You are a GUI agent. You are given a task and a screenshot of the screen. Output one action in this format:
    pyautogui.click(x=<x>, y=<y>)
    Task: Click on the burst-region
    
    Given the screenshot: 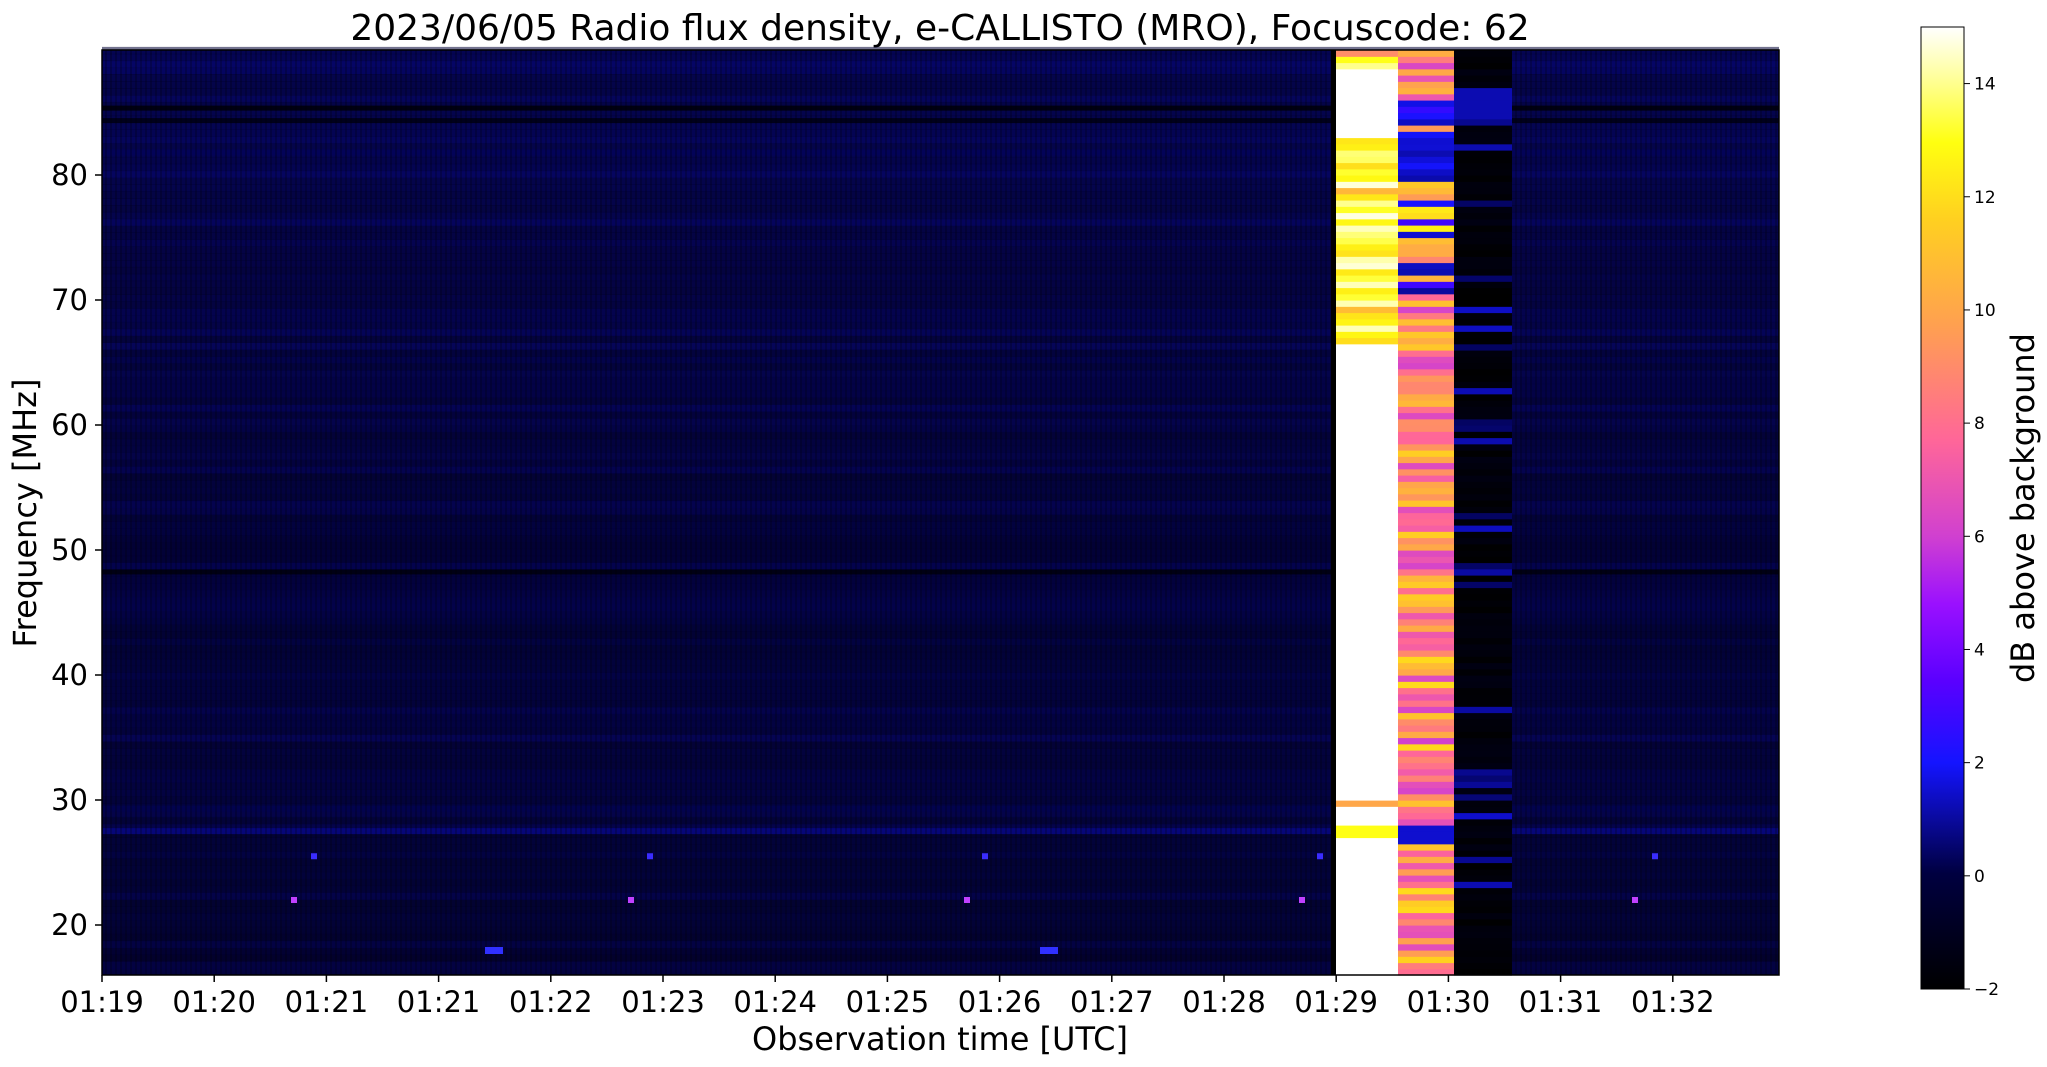 What is the action you would take?
    pyautogui.click(x=1421, y=513)
    